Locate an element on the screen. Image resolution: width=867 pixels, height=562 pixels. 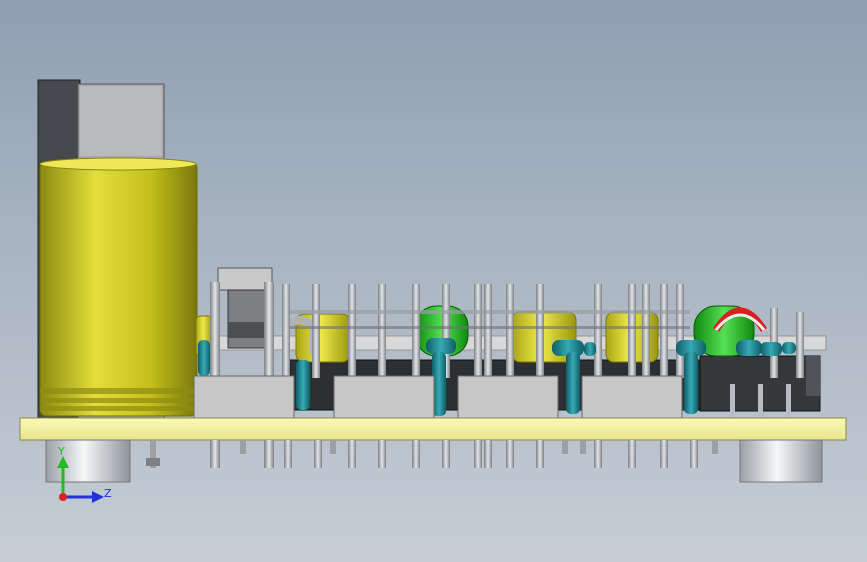
z-axis-label: Z is located at coordinates (108, 493).